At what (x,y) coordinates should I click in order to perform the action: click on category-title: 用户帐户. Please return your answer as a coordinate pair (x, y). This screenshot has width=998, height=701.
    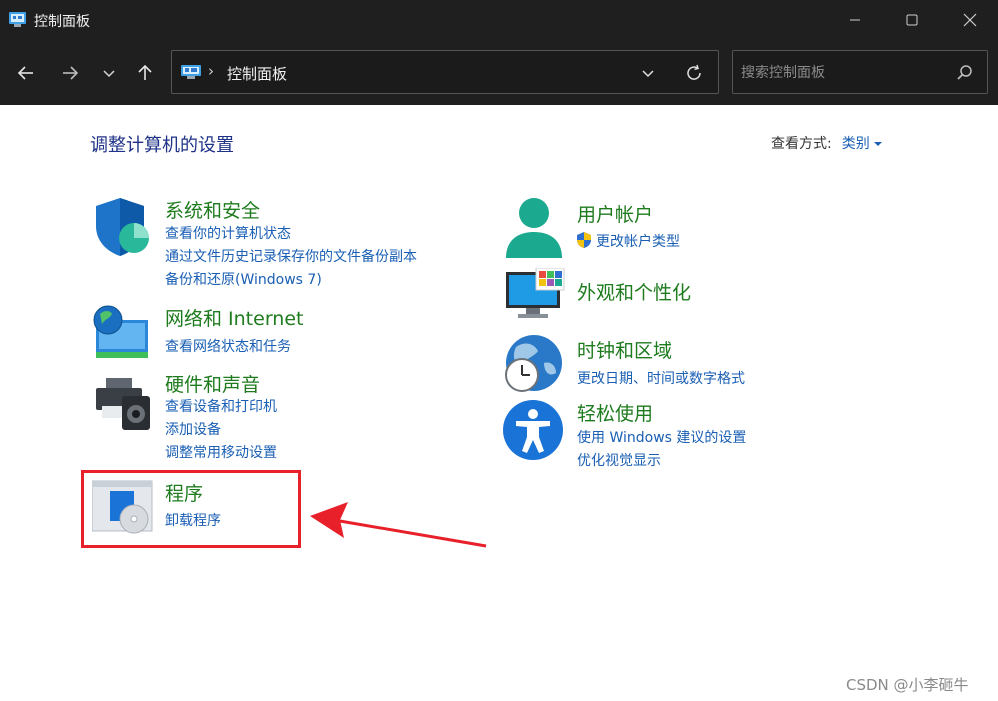
    Looking at the image, I should click on (615, 213).